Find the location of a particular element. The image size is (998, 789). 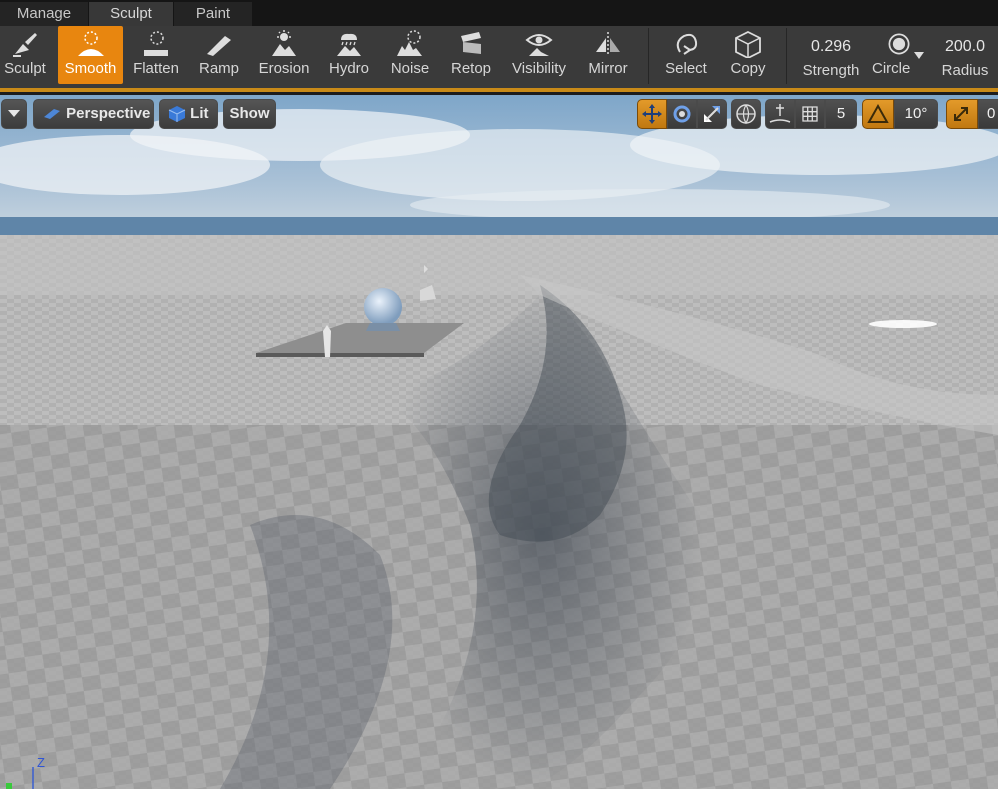

flatten-tool-button: Flatten is located at coordinates (156, 55).